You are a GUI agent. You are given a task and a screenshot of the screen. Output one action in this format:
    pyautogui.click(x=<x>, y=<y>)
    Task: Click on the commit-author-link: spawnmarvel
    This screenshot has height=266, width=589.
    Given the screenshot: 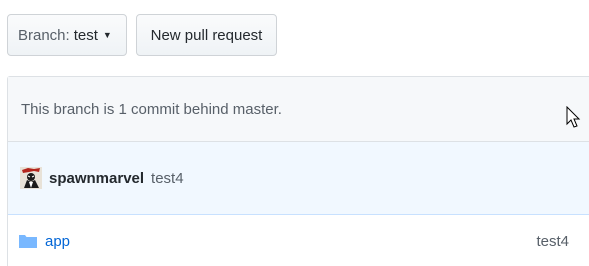 What is the action you would take?
    pyautogui.click(x=96, y=178)
    